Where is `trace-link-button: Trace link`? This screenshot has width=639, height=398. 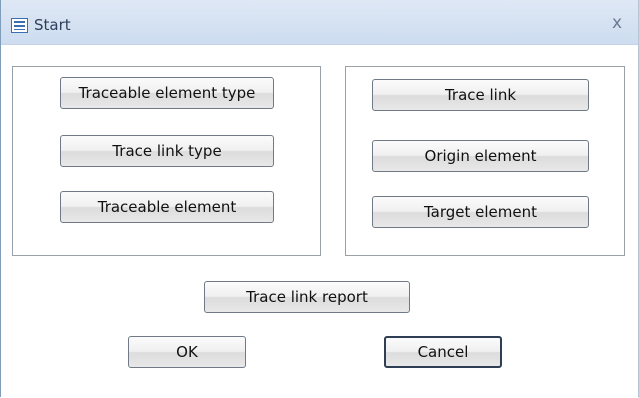
trace-link-button: Trace link is located at coordinates (480, 95).